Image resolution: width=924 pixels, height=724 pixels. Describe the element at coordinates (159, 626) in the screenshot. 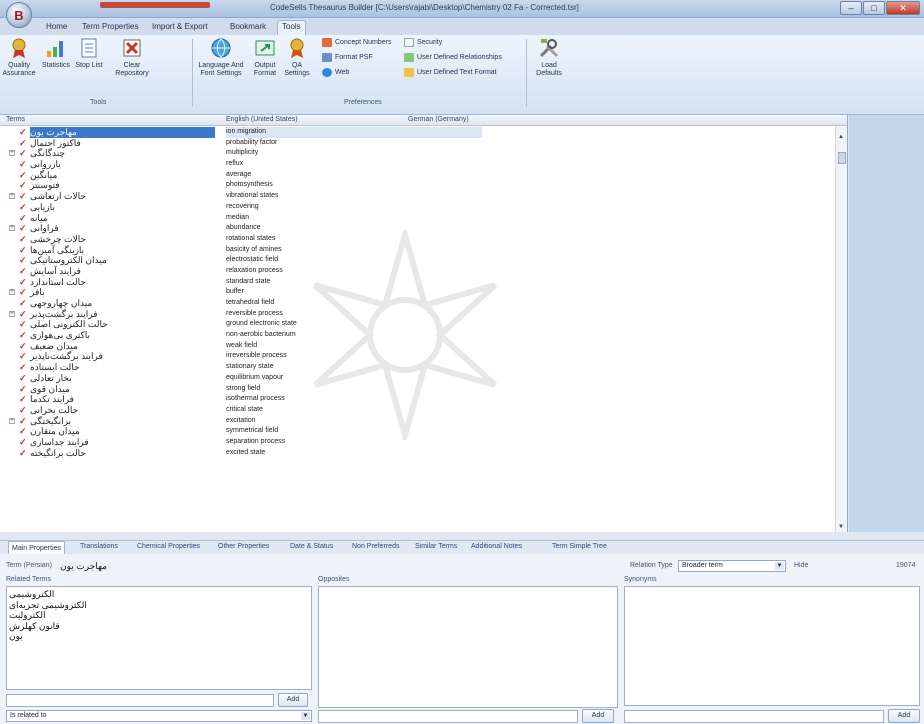

I see `list-item: قانون کهلرش` at that location.